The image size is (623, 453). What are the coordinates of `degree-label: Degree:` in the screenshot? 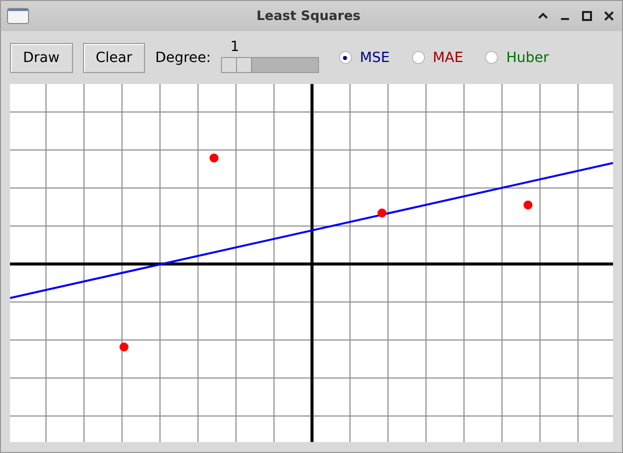 It's located at (183, 58).